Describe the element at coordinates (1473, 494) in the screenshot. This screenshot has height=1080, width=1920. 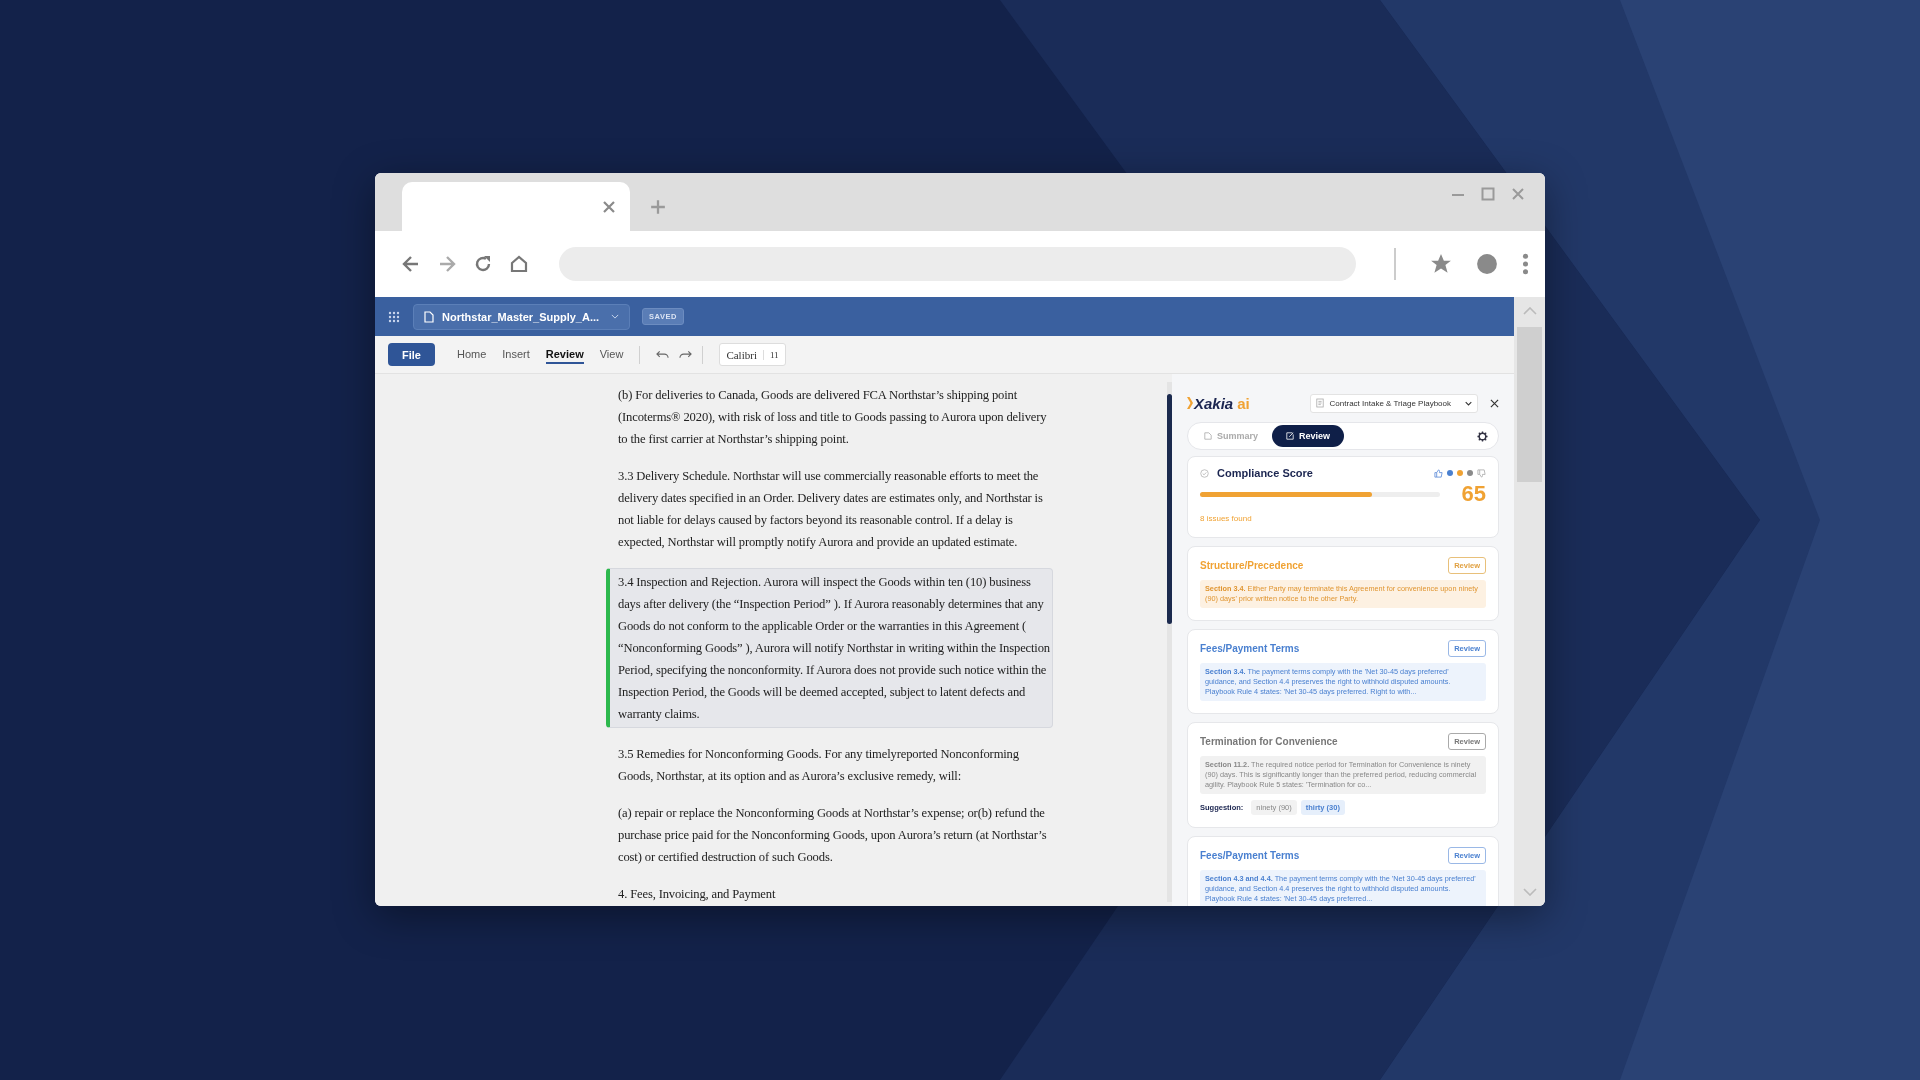
I see `score-value: 65` at that location.